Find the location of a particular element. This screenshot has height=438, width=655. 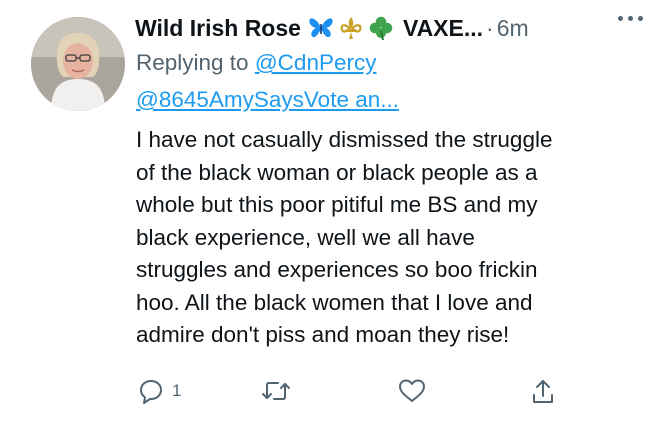

replying-to-label: Replying to is located at coordinates (192, 62).